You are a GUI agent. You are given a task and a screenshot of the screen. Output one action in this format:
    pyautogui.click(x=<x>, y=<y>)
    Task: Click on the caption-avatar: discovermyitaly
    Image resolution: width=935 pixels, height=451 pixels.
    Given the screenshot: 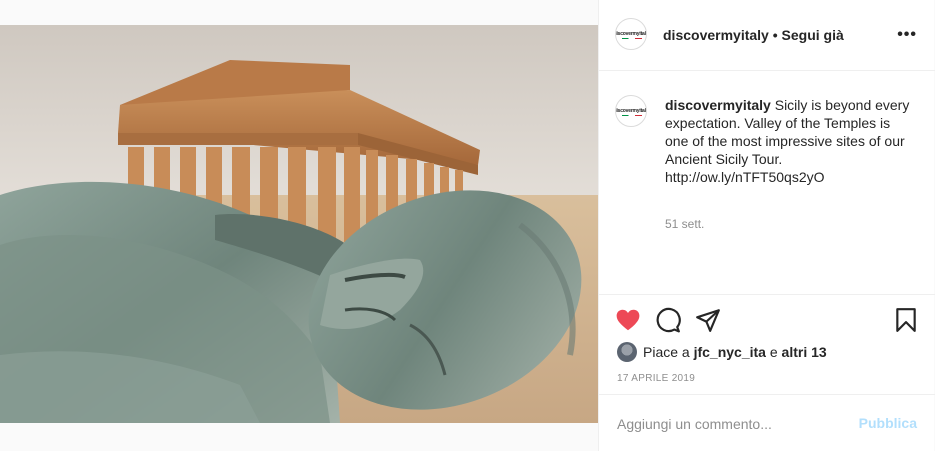 What is the action you would take?
    pyautogui.click(x=631, y=111)
    